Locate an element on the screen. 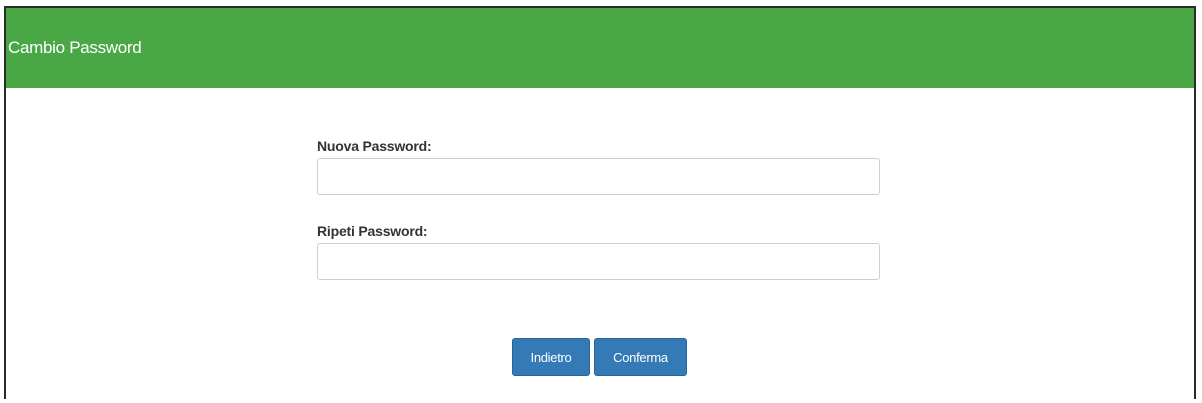  back-button: Indietro is located at coordinates (551, 357).